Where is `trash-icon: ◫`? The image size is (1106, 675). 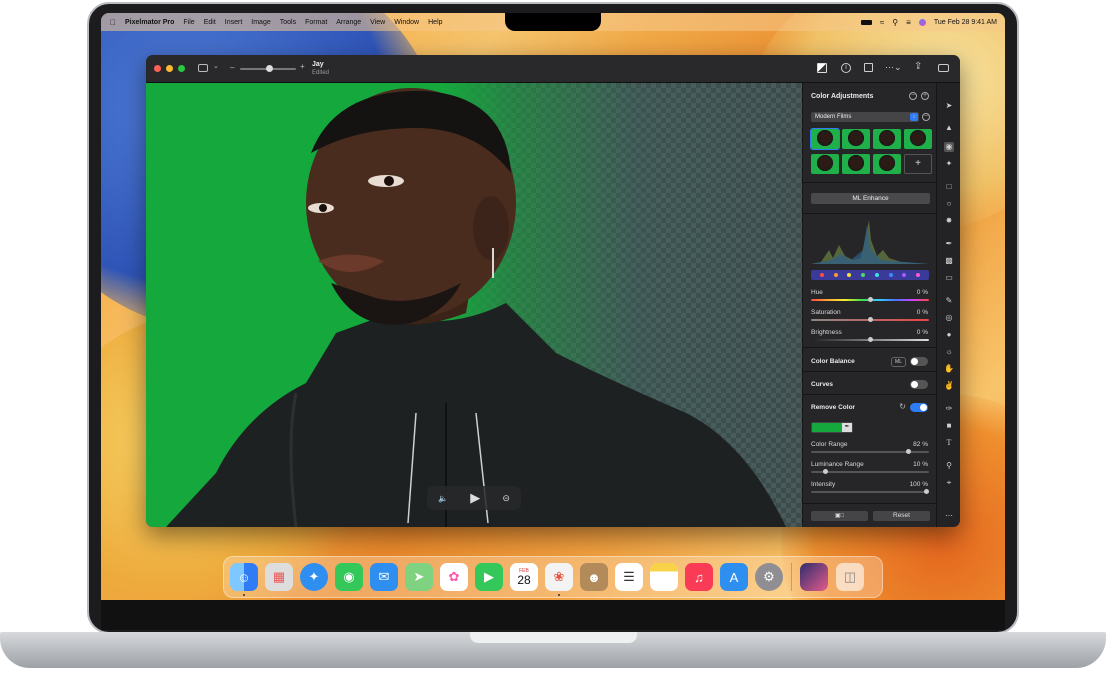
trash-icon: ◫ is located at coordinates (850, 577).